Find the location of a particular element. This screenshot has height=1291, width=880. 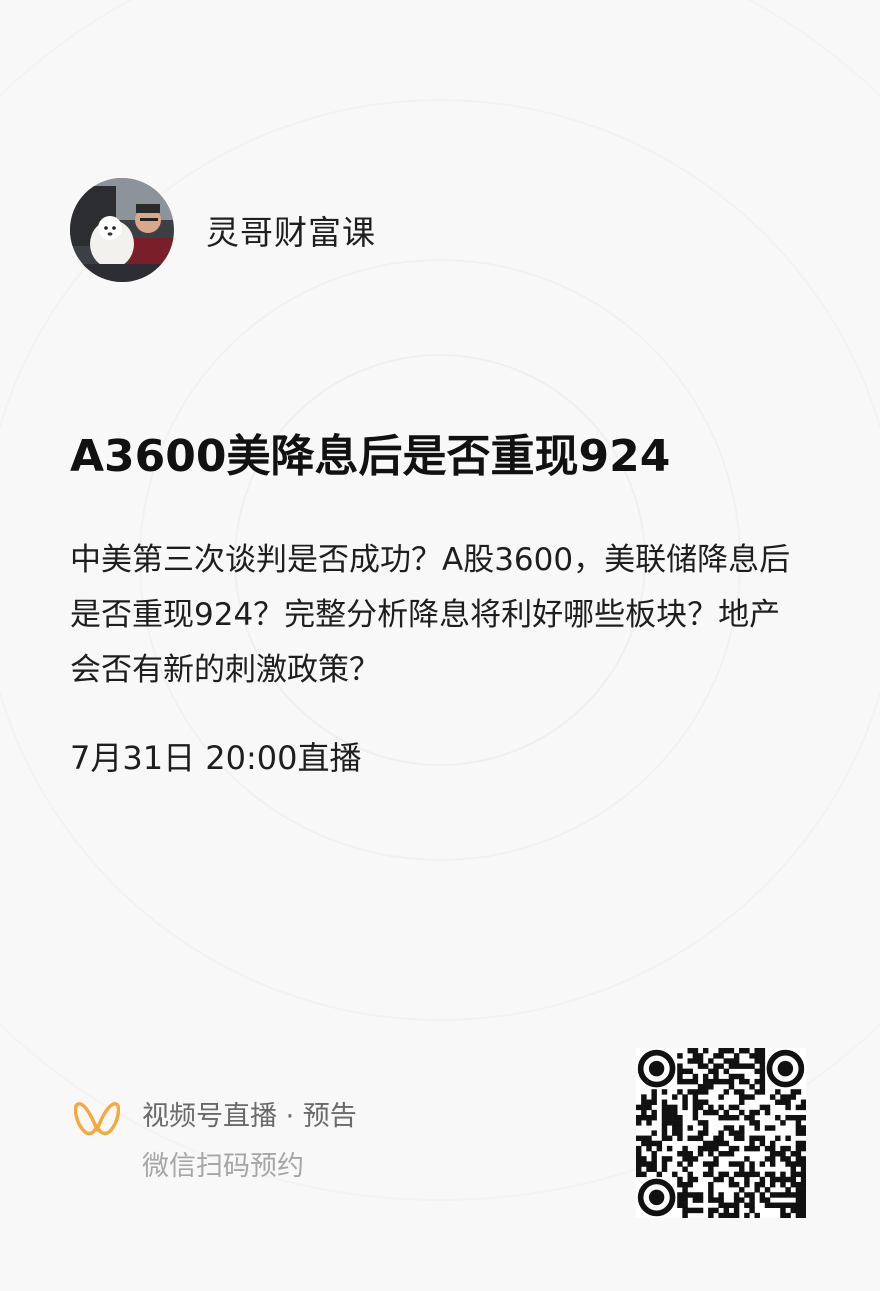

account-header: 灵哥财富课 is located at coordinates (223, 230).